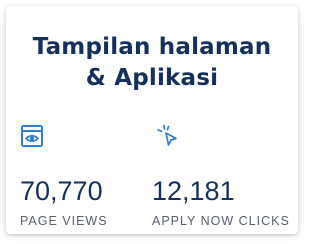 The height and width of the screenshot is (244, 320). Describe the element at coordinates (32, 136) in the screenshot. I see `browser-eye-icon` at that location.